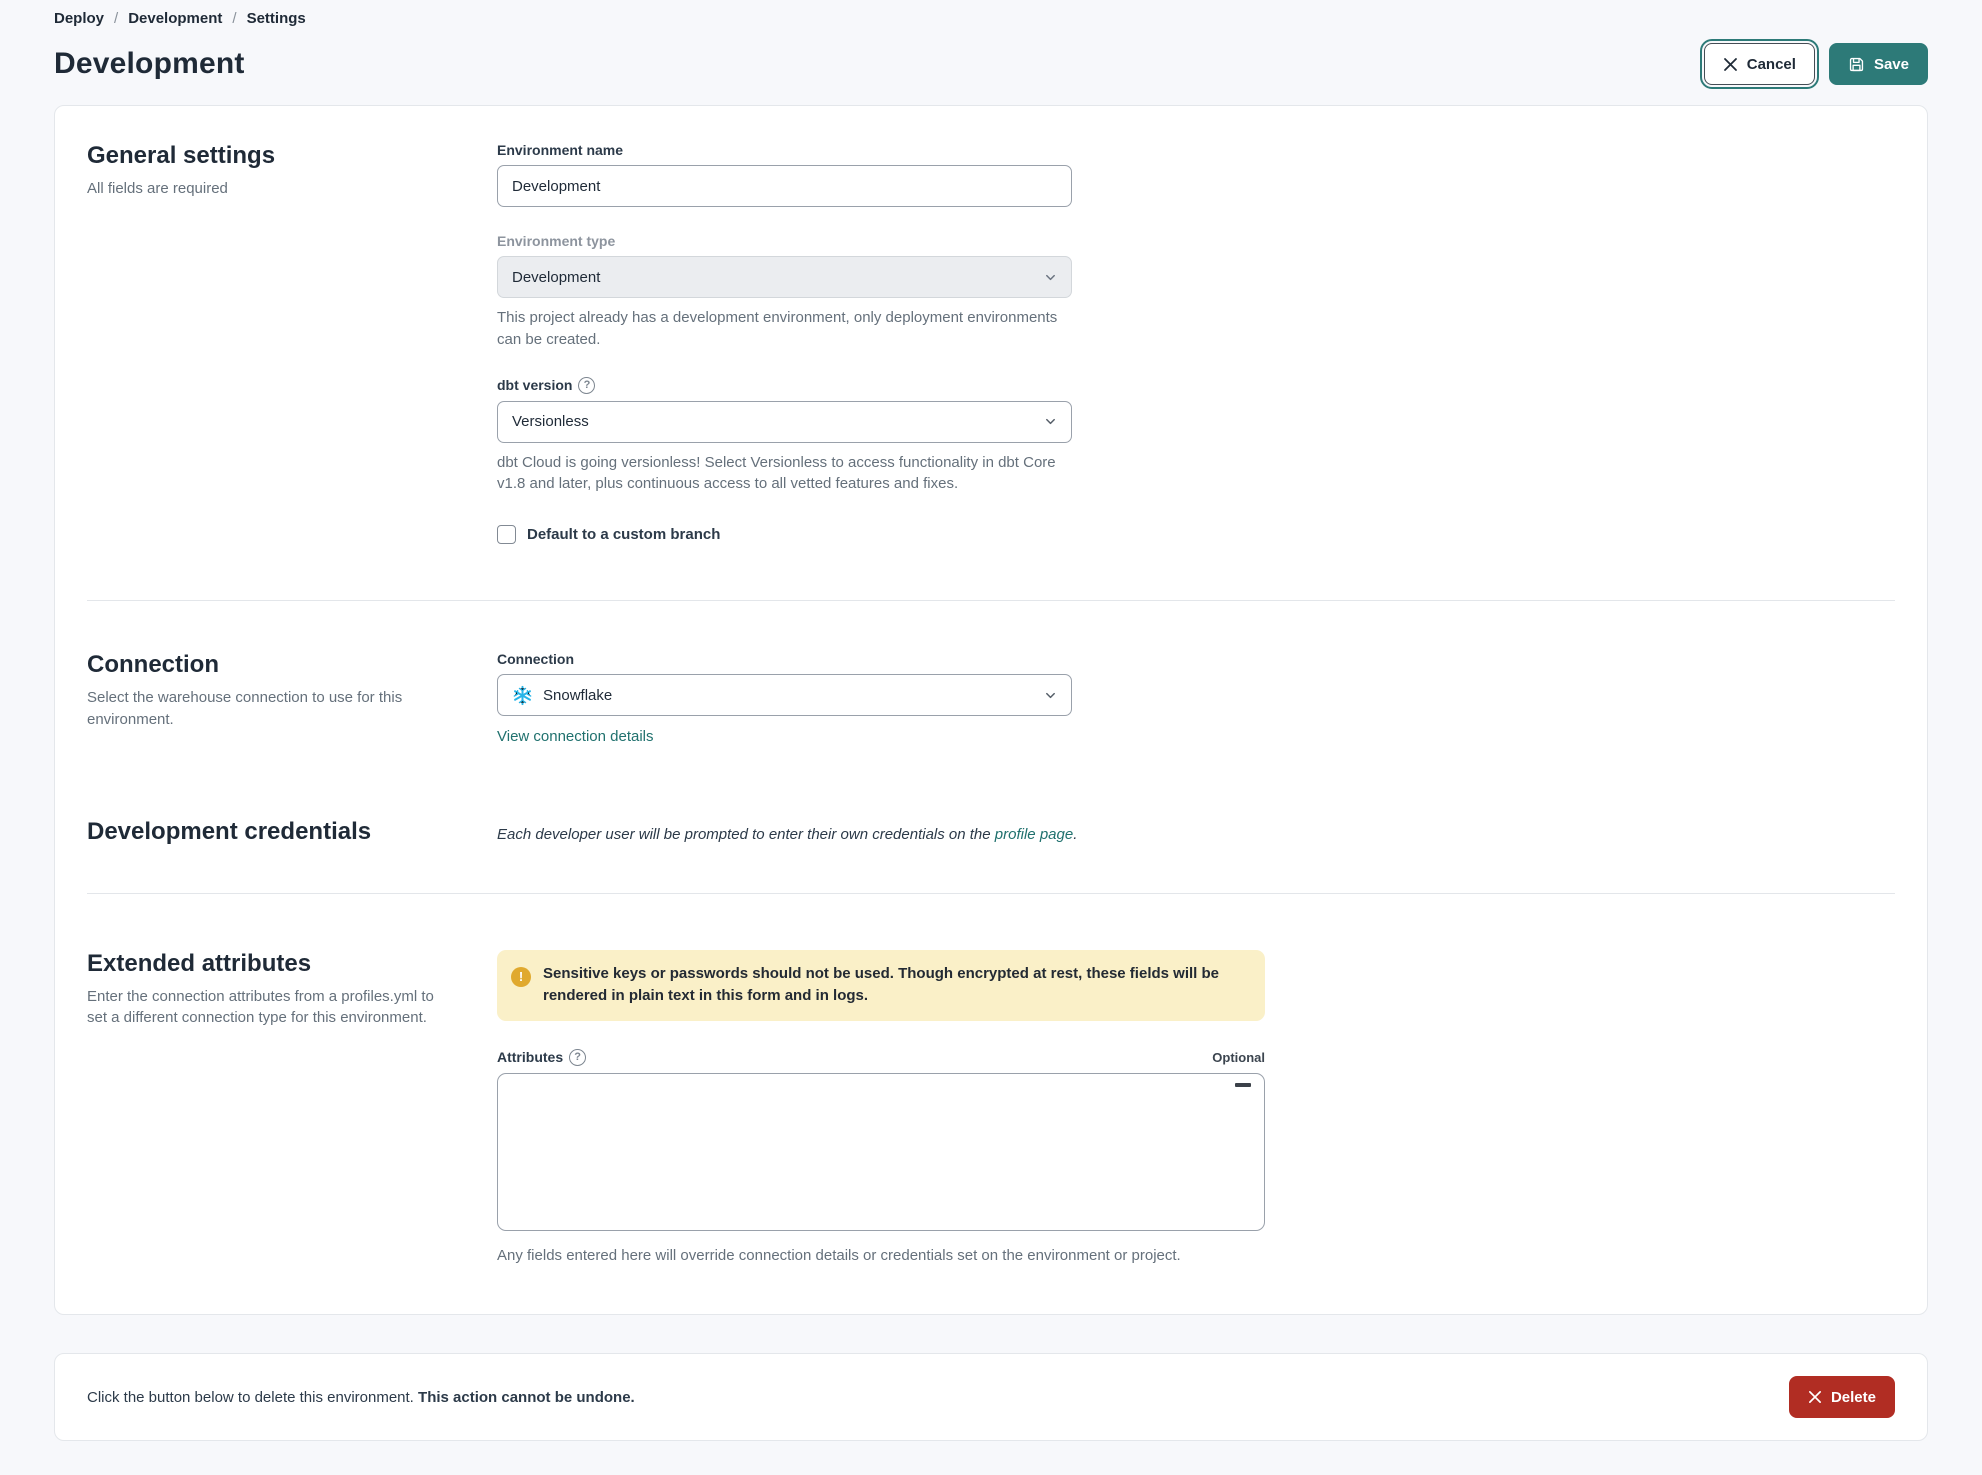  Describe the element at coordinates (881, 1057) in the screenshot. I see `attributes-header-row: Attributes ? Optional` at that location.